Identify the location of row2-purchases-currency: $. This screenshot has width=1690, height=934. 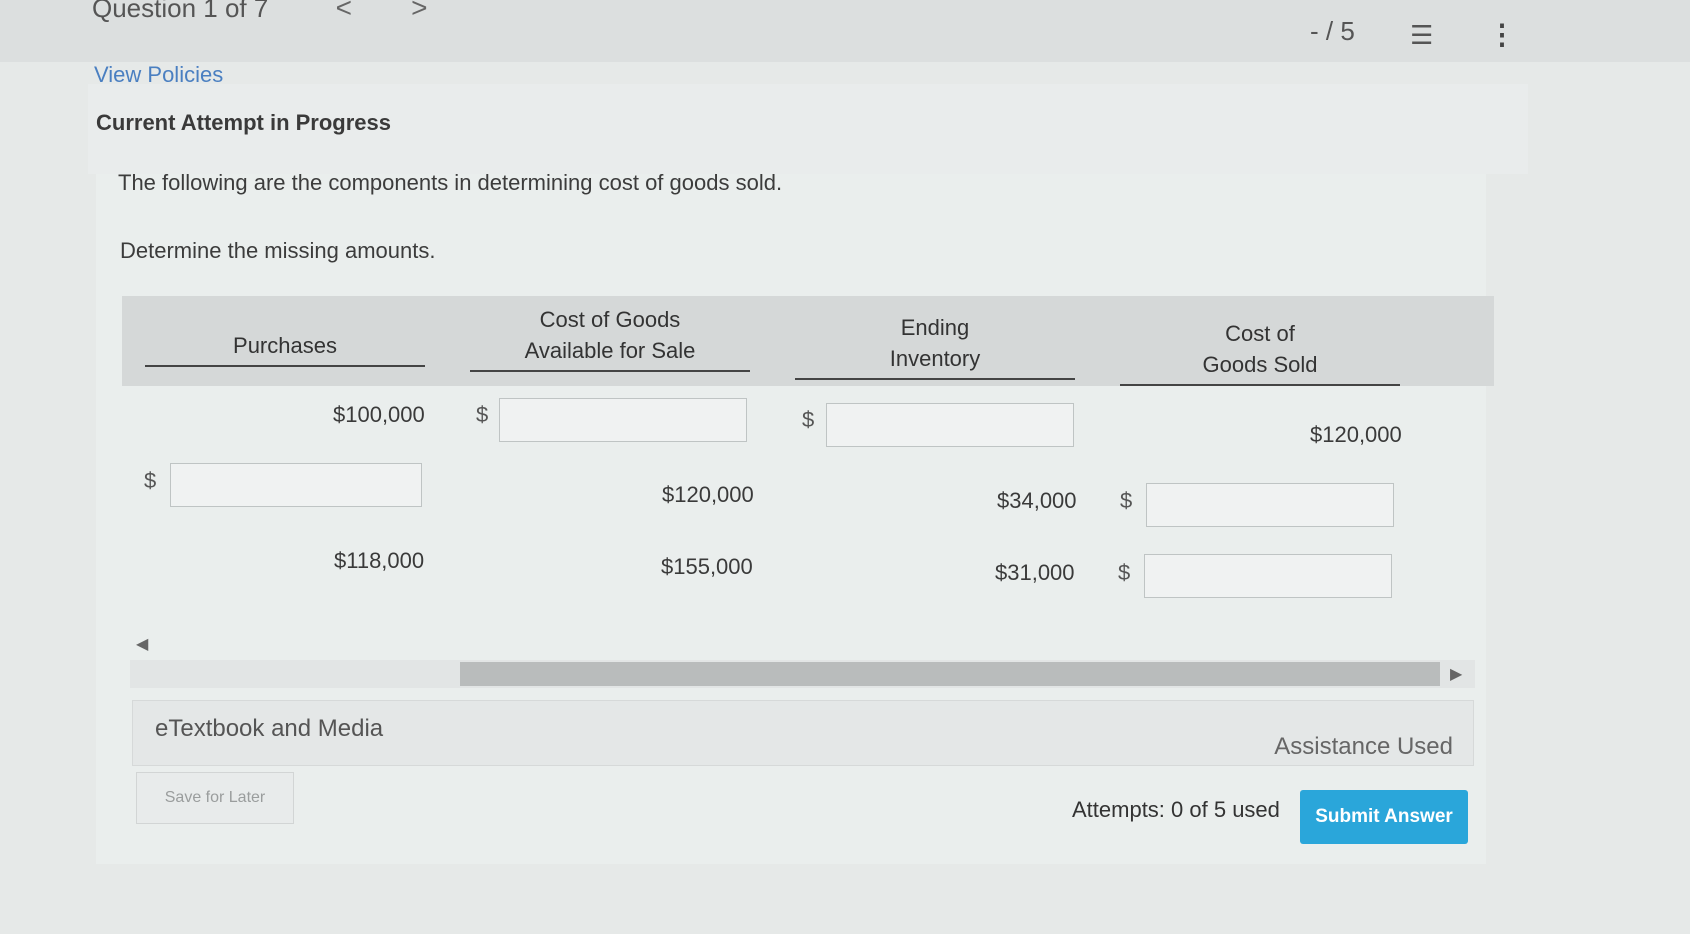
(150, 480).